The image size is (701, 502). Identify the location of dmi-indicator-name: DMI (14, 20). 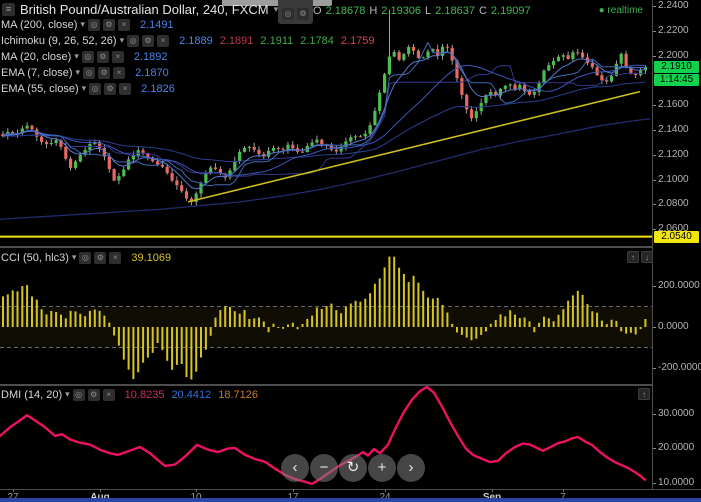
(31, 395).